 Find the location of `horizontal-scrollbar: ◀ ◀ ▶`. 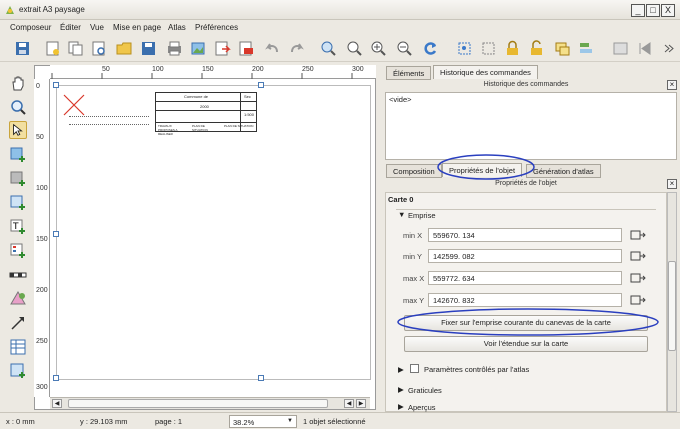

horizontal-scrollbar: ◀ ◀ ▶ is located at coordinates (210, 403).